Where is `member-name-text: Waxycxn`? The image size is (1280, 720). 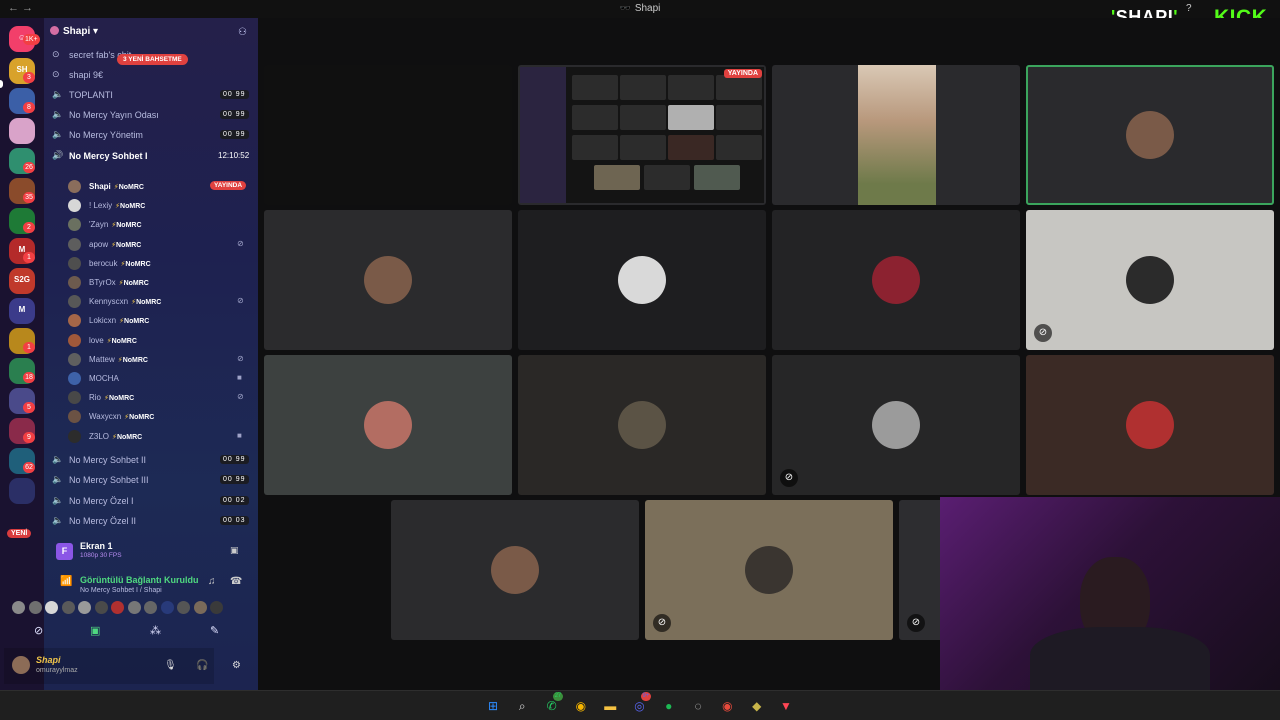 member-name-text: Waxycxn is located at coordinates (105, 417).